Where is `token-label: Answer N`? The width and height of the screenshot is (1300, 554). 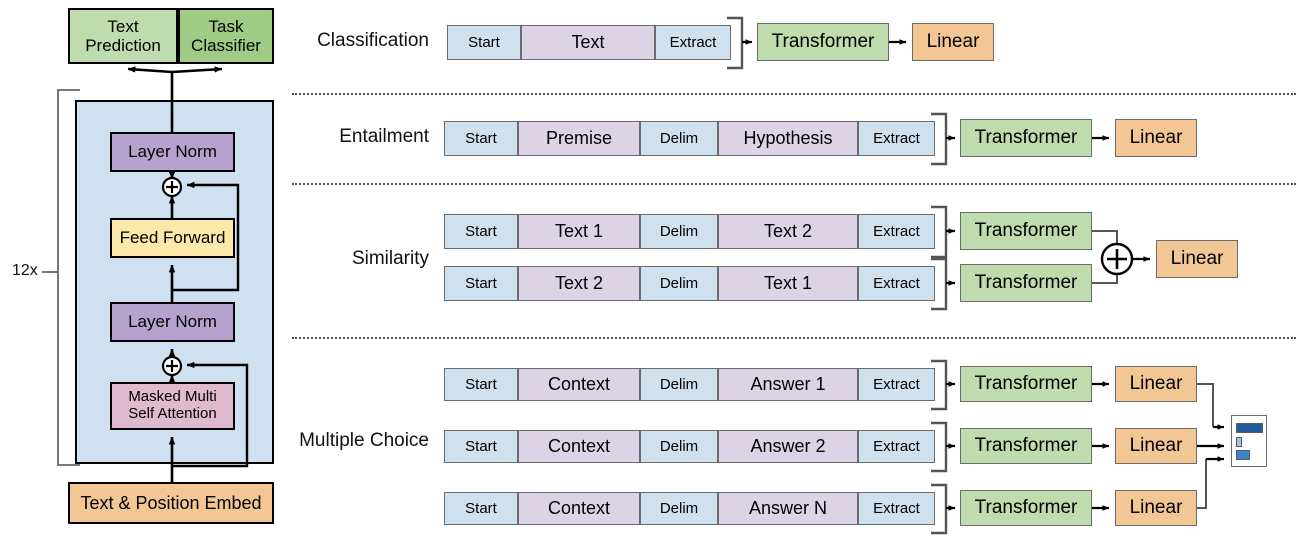
token-label: Answer N is located at coordinates (788, 508).